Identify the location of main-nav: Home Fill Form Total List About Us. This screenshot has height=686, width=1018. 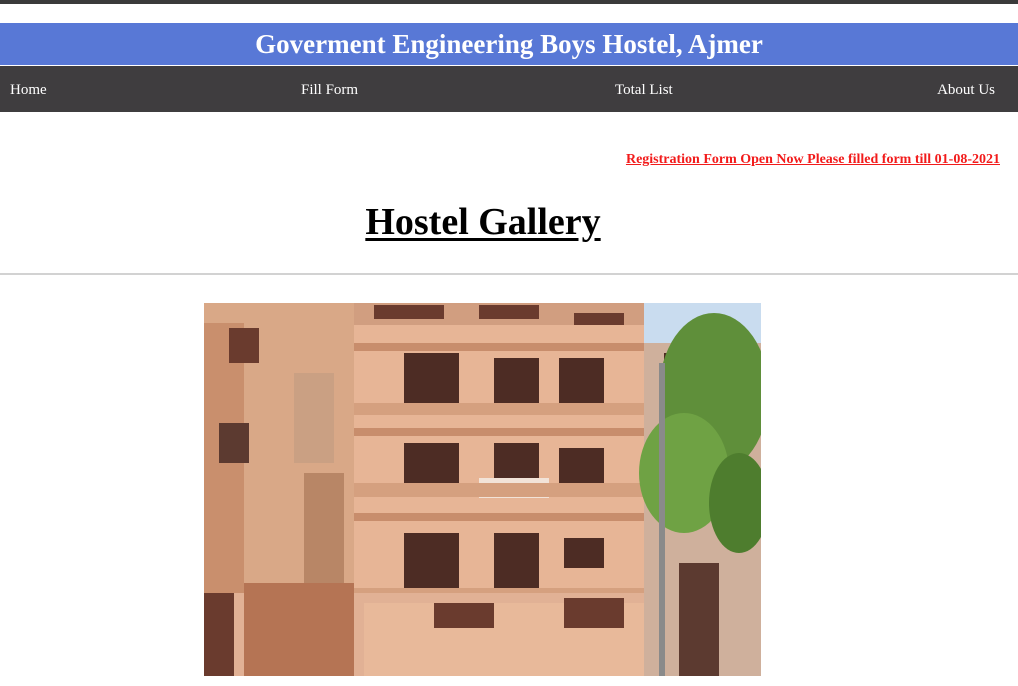
(509, 89).